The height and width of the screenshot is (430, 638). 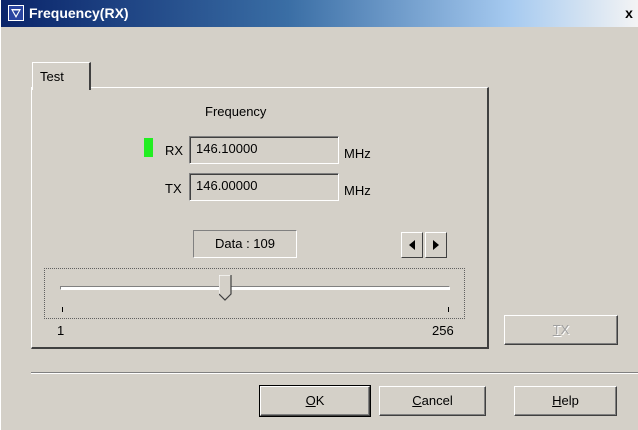 I want to click on arrow-right-icon, so click(x=436, y=245).